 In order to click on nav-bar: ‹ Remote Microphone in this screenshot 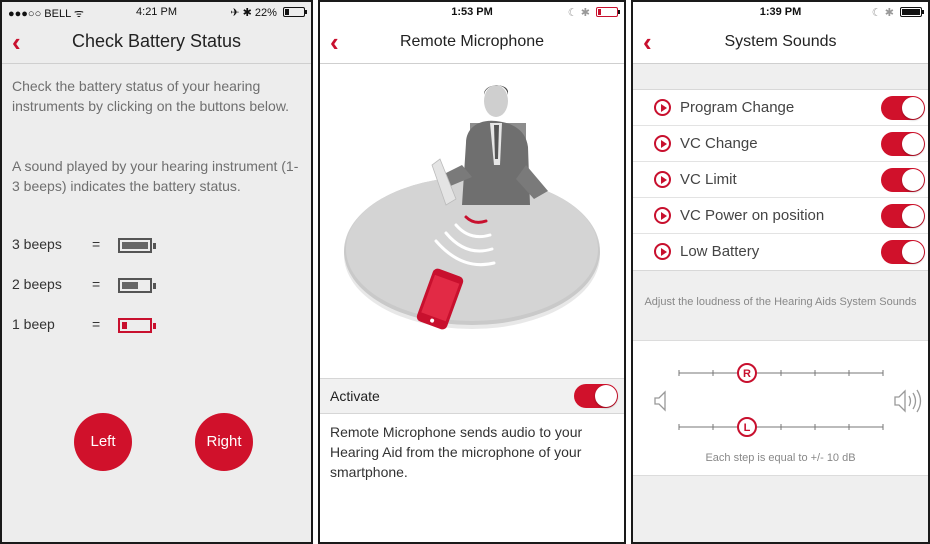, I will do `click(472, 43)`.